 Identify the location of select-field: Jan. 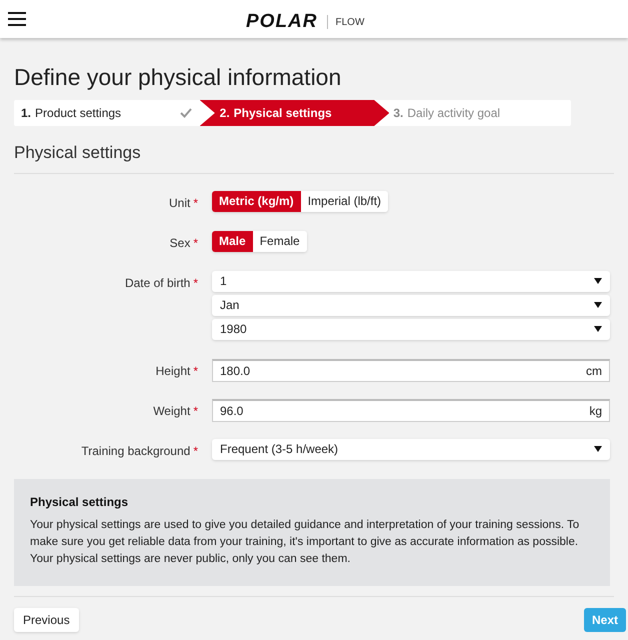
(411, 305).